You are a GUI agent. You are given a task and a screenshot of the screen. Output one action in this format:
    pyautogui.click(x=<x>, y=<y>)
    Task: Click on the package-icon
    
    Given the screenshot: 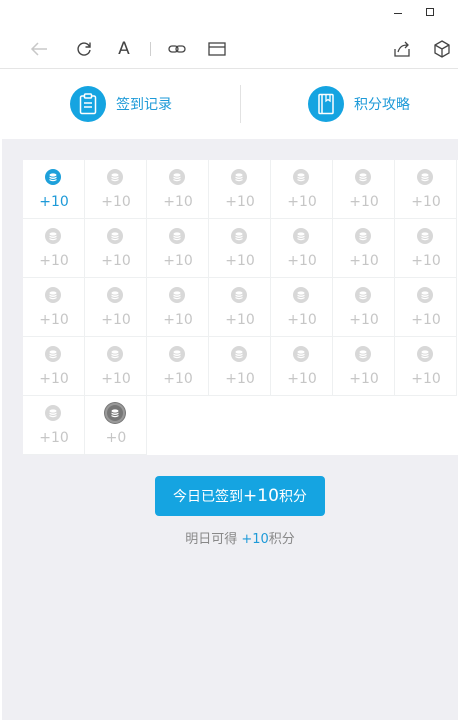 What is the action you would take?
    pyautogui.click(x=442, y=49)
    